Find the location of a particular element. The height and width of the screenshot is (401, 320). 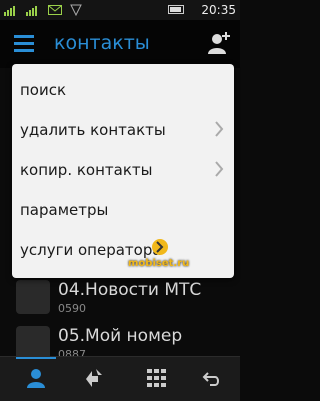

back-icon is located at coordinates (210, 379).